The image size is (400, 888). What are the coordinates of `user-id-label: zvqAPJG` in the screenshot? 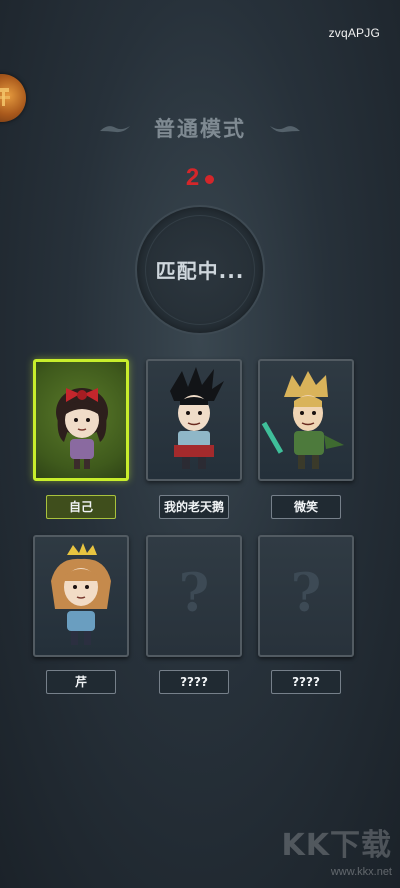 It's located at (354, 33).